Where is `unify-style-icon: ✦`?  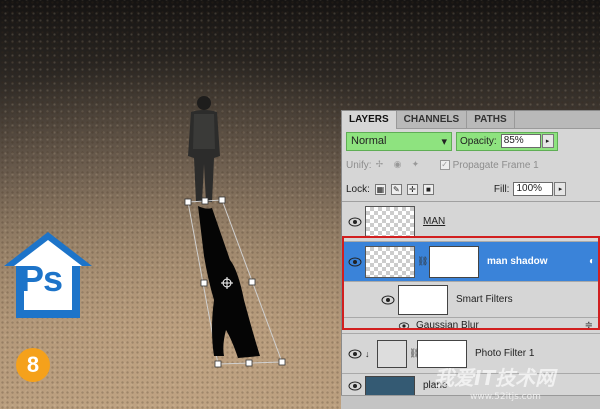
unify-style-icon: ✦ is located at coordinates (419, 165).